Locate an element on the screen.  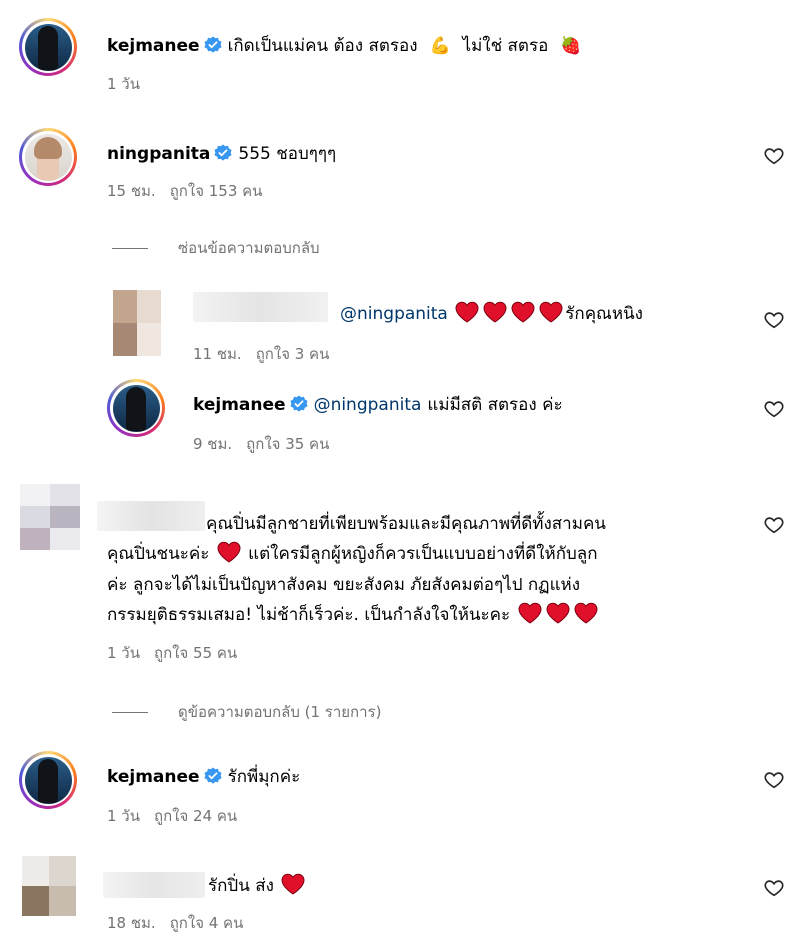
comment-text-line: รักปิ่น ส่ง is located at coordinates (257, 885).